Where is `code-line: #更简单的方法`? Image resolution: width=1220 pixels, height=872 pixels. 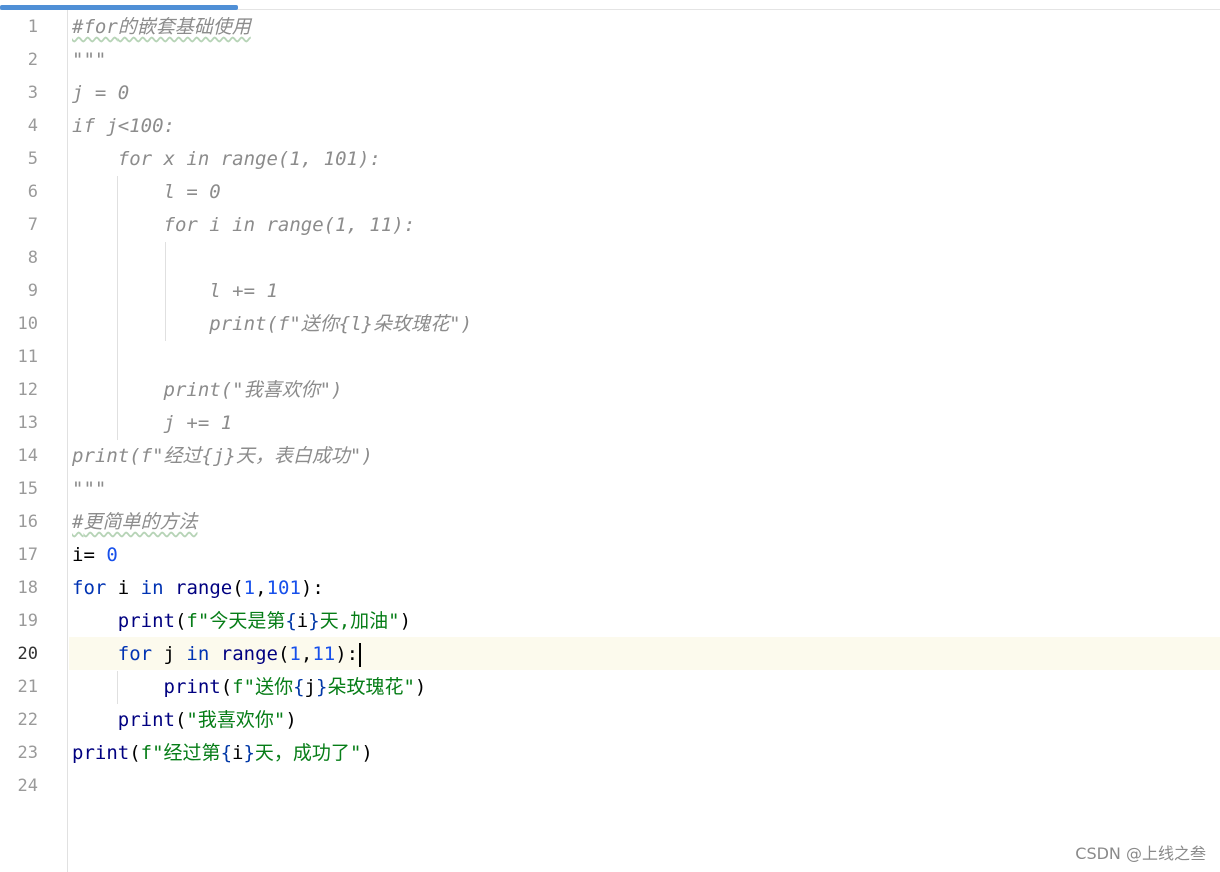
code-line: #更简单的方法 is located at coordinates (646, 522).